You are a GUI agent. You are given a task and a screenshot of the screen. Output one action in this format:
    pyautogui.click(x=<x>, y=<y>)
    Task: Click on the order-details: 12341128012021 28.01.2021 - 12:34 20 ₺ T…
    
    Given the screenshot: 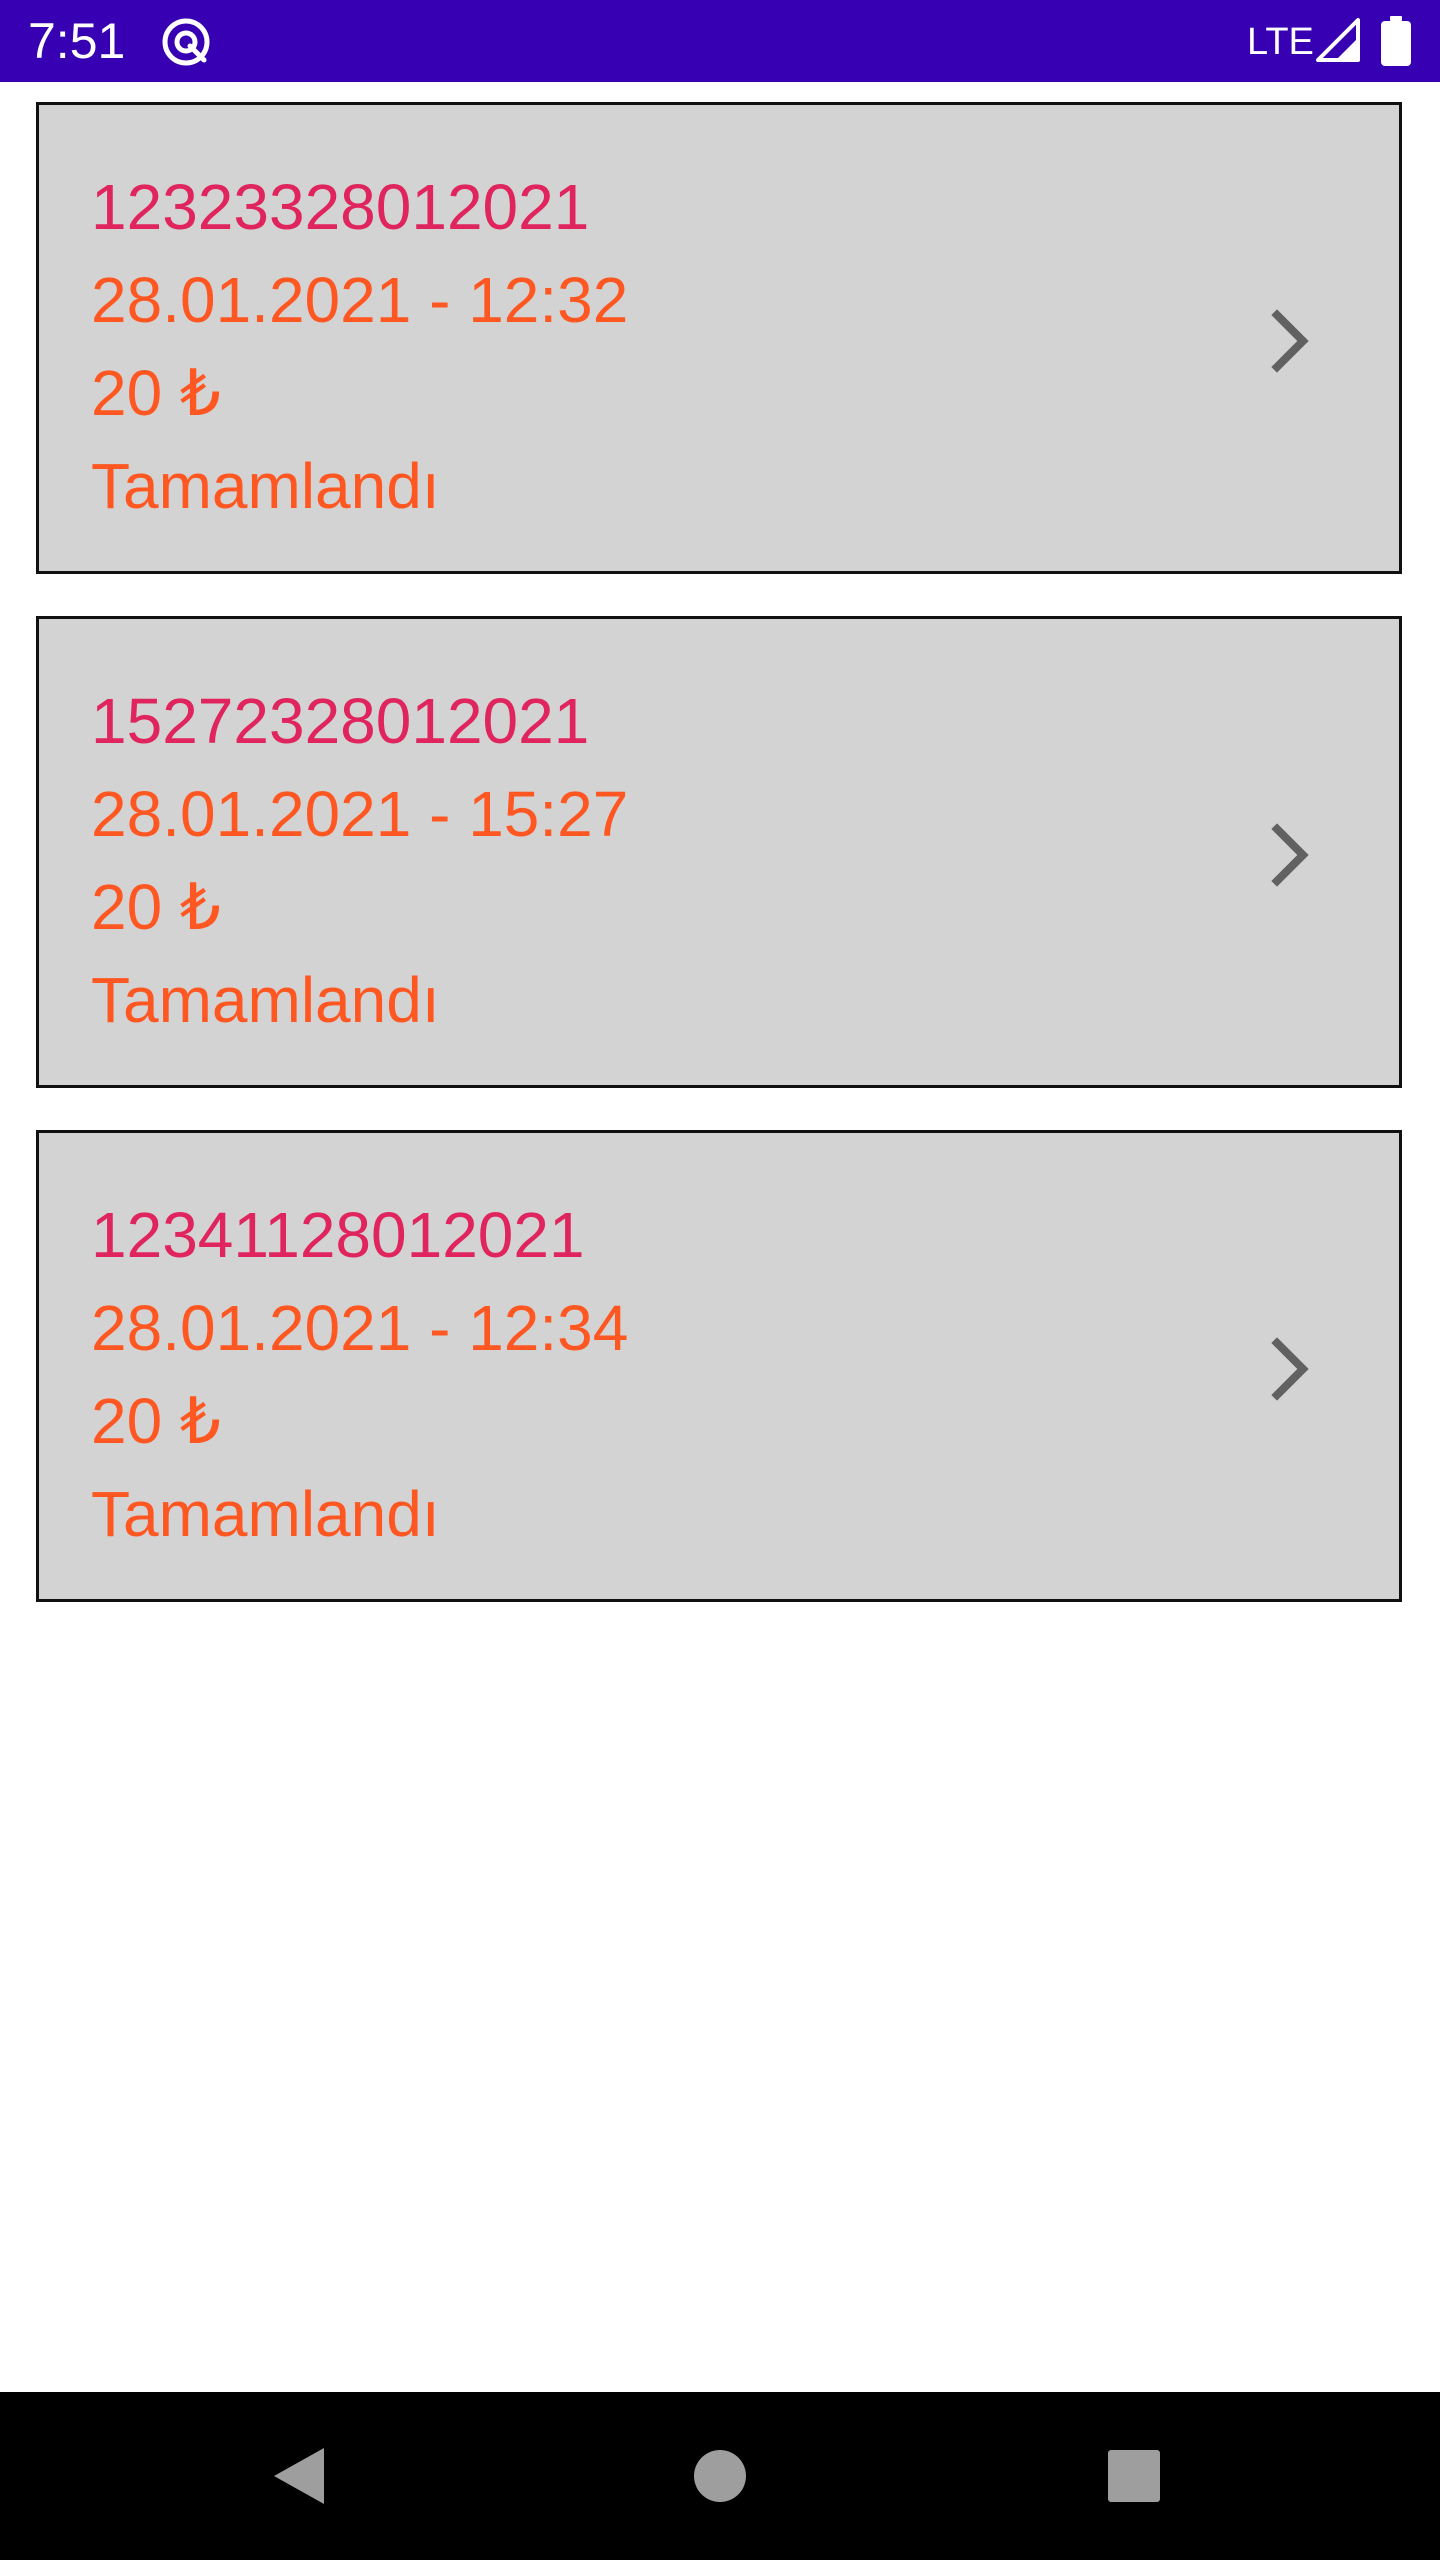 What is the action you would take?
    pyautogui.click(x=359, y=1375)
    